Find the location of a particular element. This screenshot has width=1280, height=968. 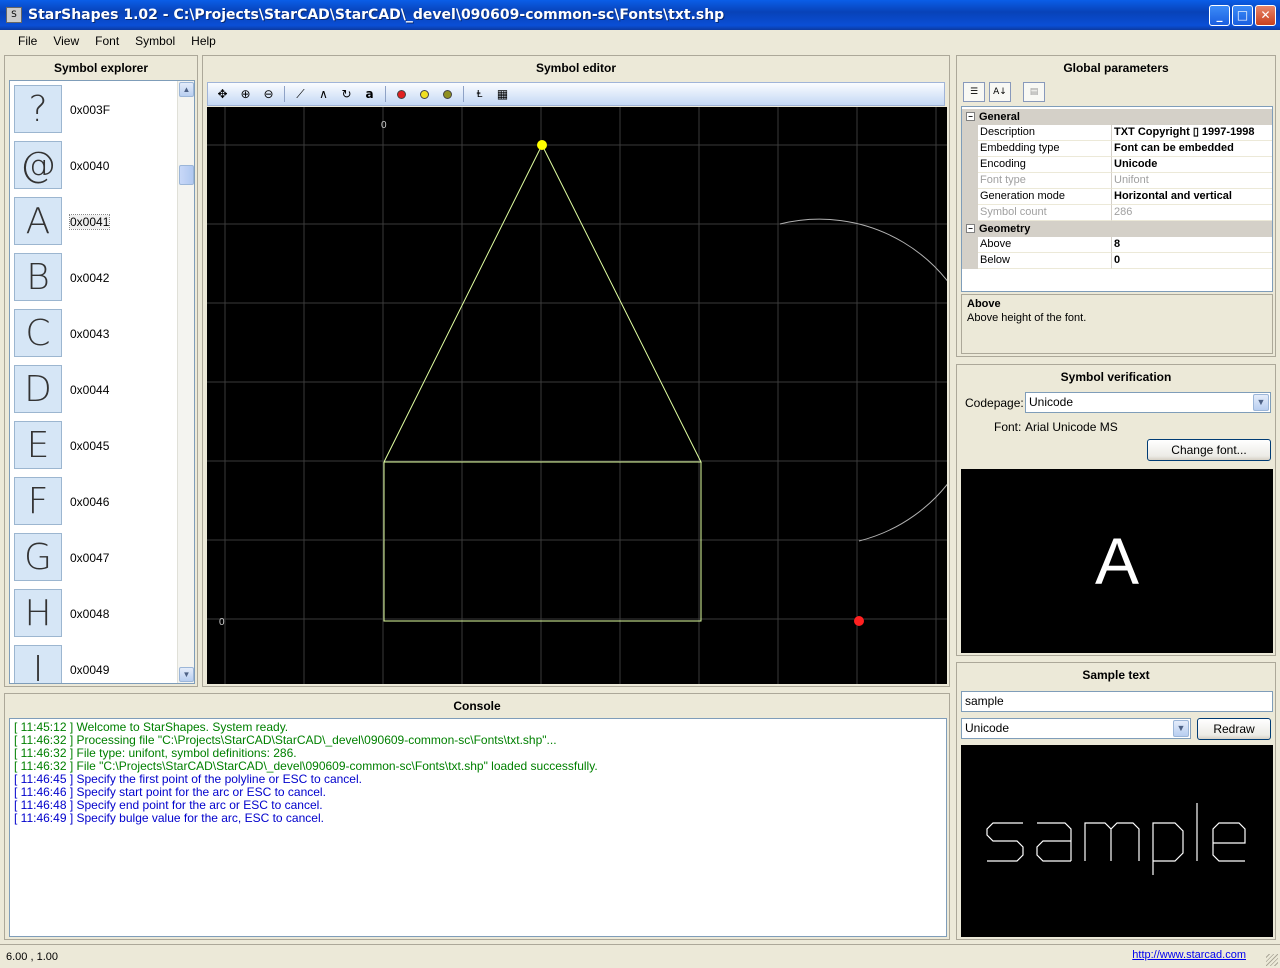

property-row: Embedding type Font can be embedded is located at coordinates (1117, 149).